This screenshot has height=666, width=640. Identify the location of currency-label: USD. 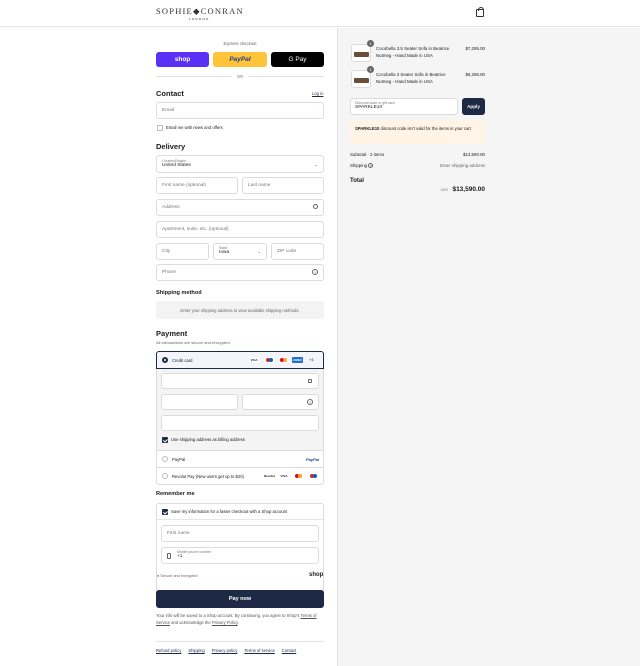
(444, 190).